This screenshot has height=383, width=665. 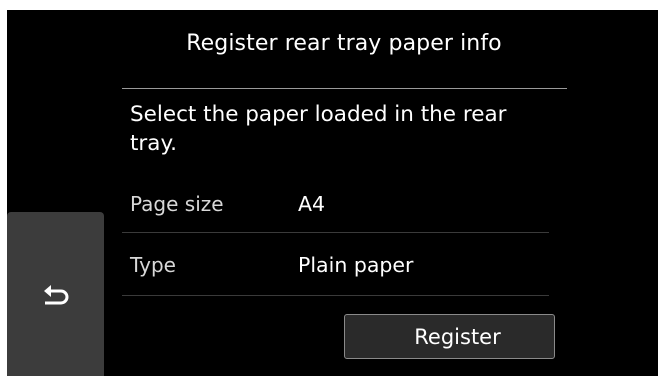 I want to click on title-divider, so click(x=344, y=88).